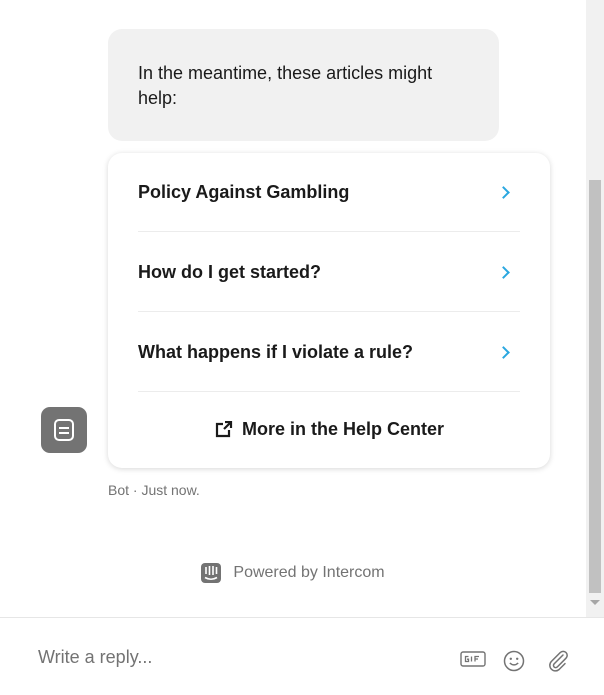 This screenshot has width=604, height=695. What do you see at coordinates (154, 490) in the screenshot?
I see `message-meta: Bot · Just now.` at bounding box center [154, 490].